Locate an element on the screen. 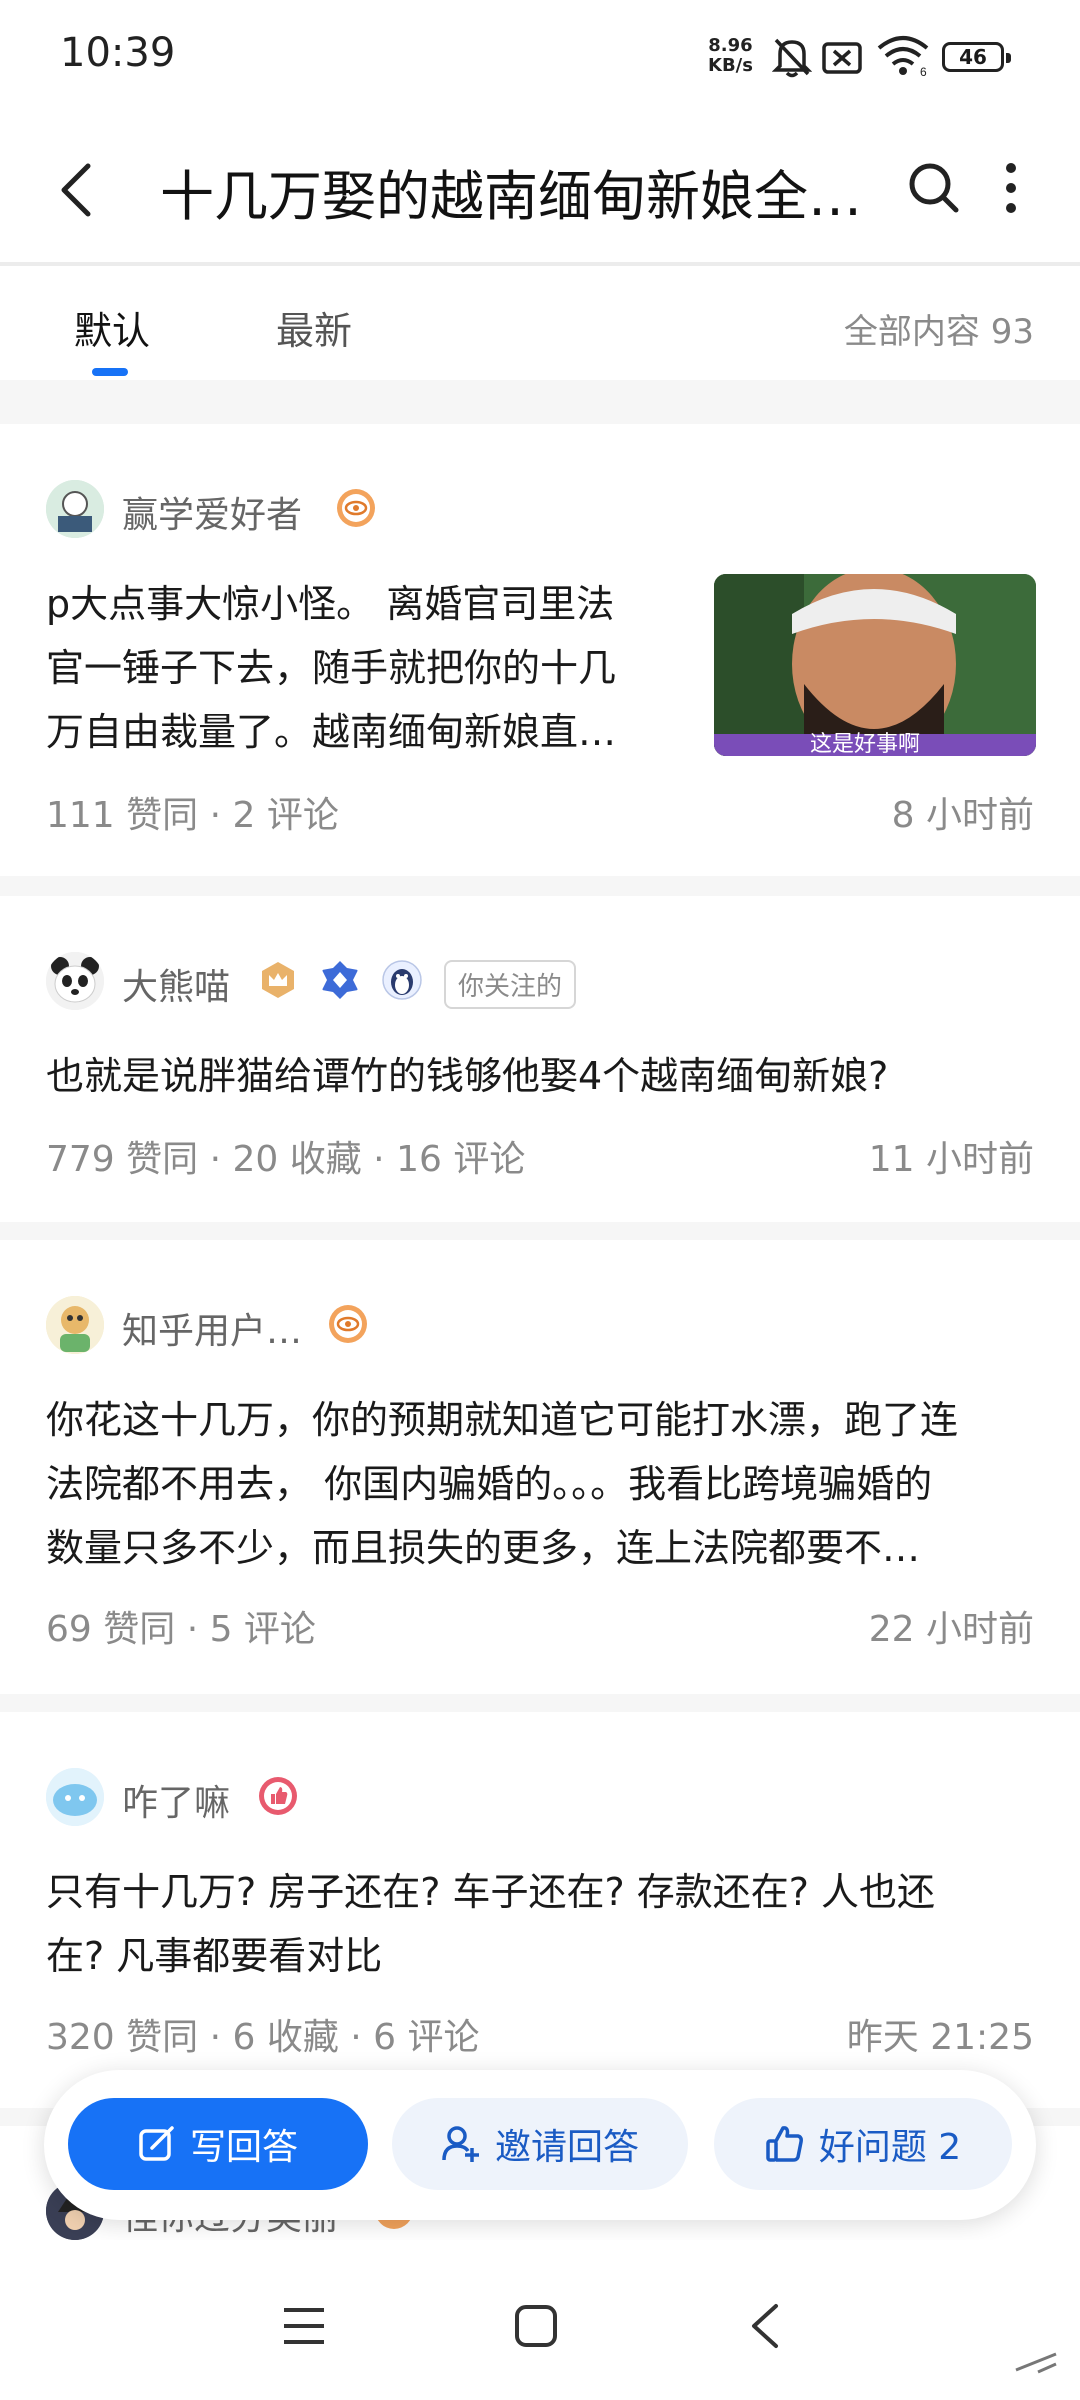  invite-answer-button: 邀请回答 is located at coordinates (540, 2144).